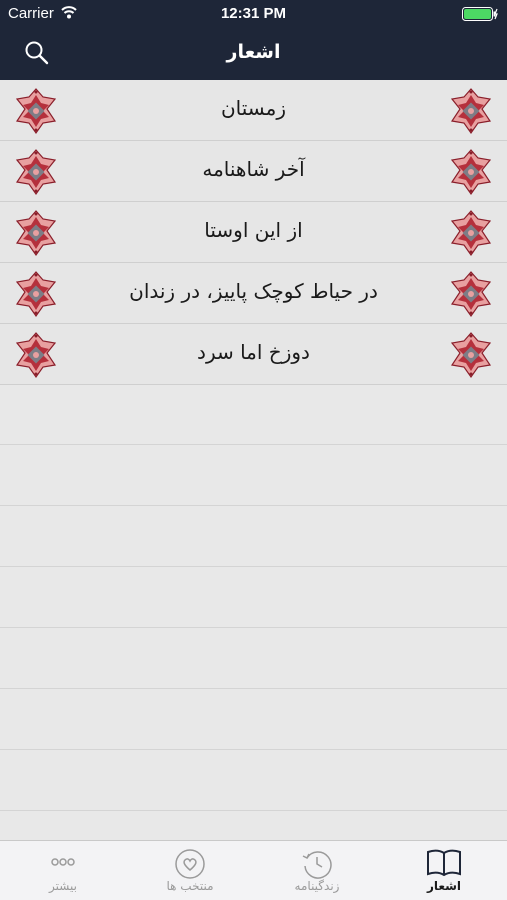  Describe the element at coordinates (480, 14) in the screenshot. I see `battery-icon` at that location.